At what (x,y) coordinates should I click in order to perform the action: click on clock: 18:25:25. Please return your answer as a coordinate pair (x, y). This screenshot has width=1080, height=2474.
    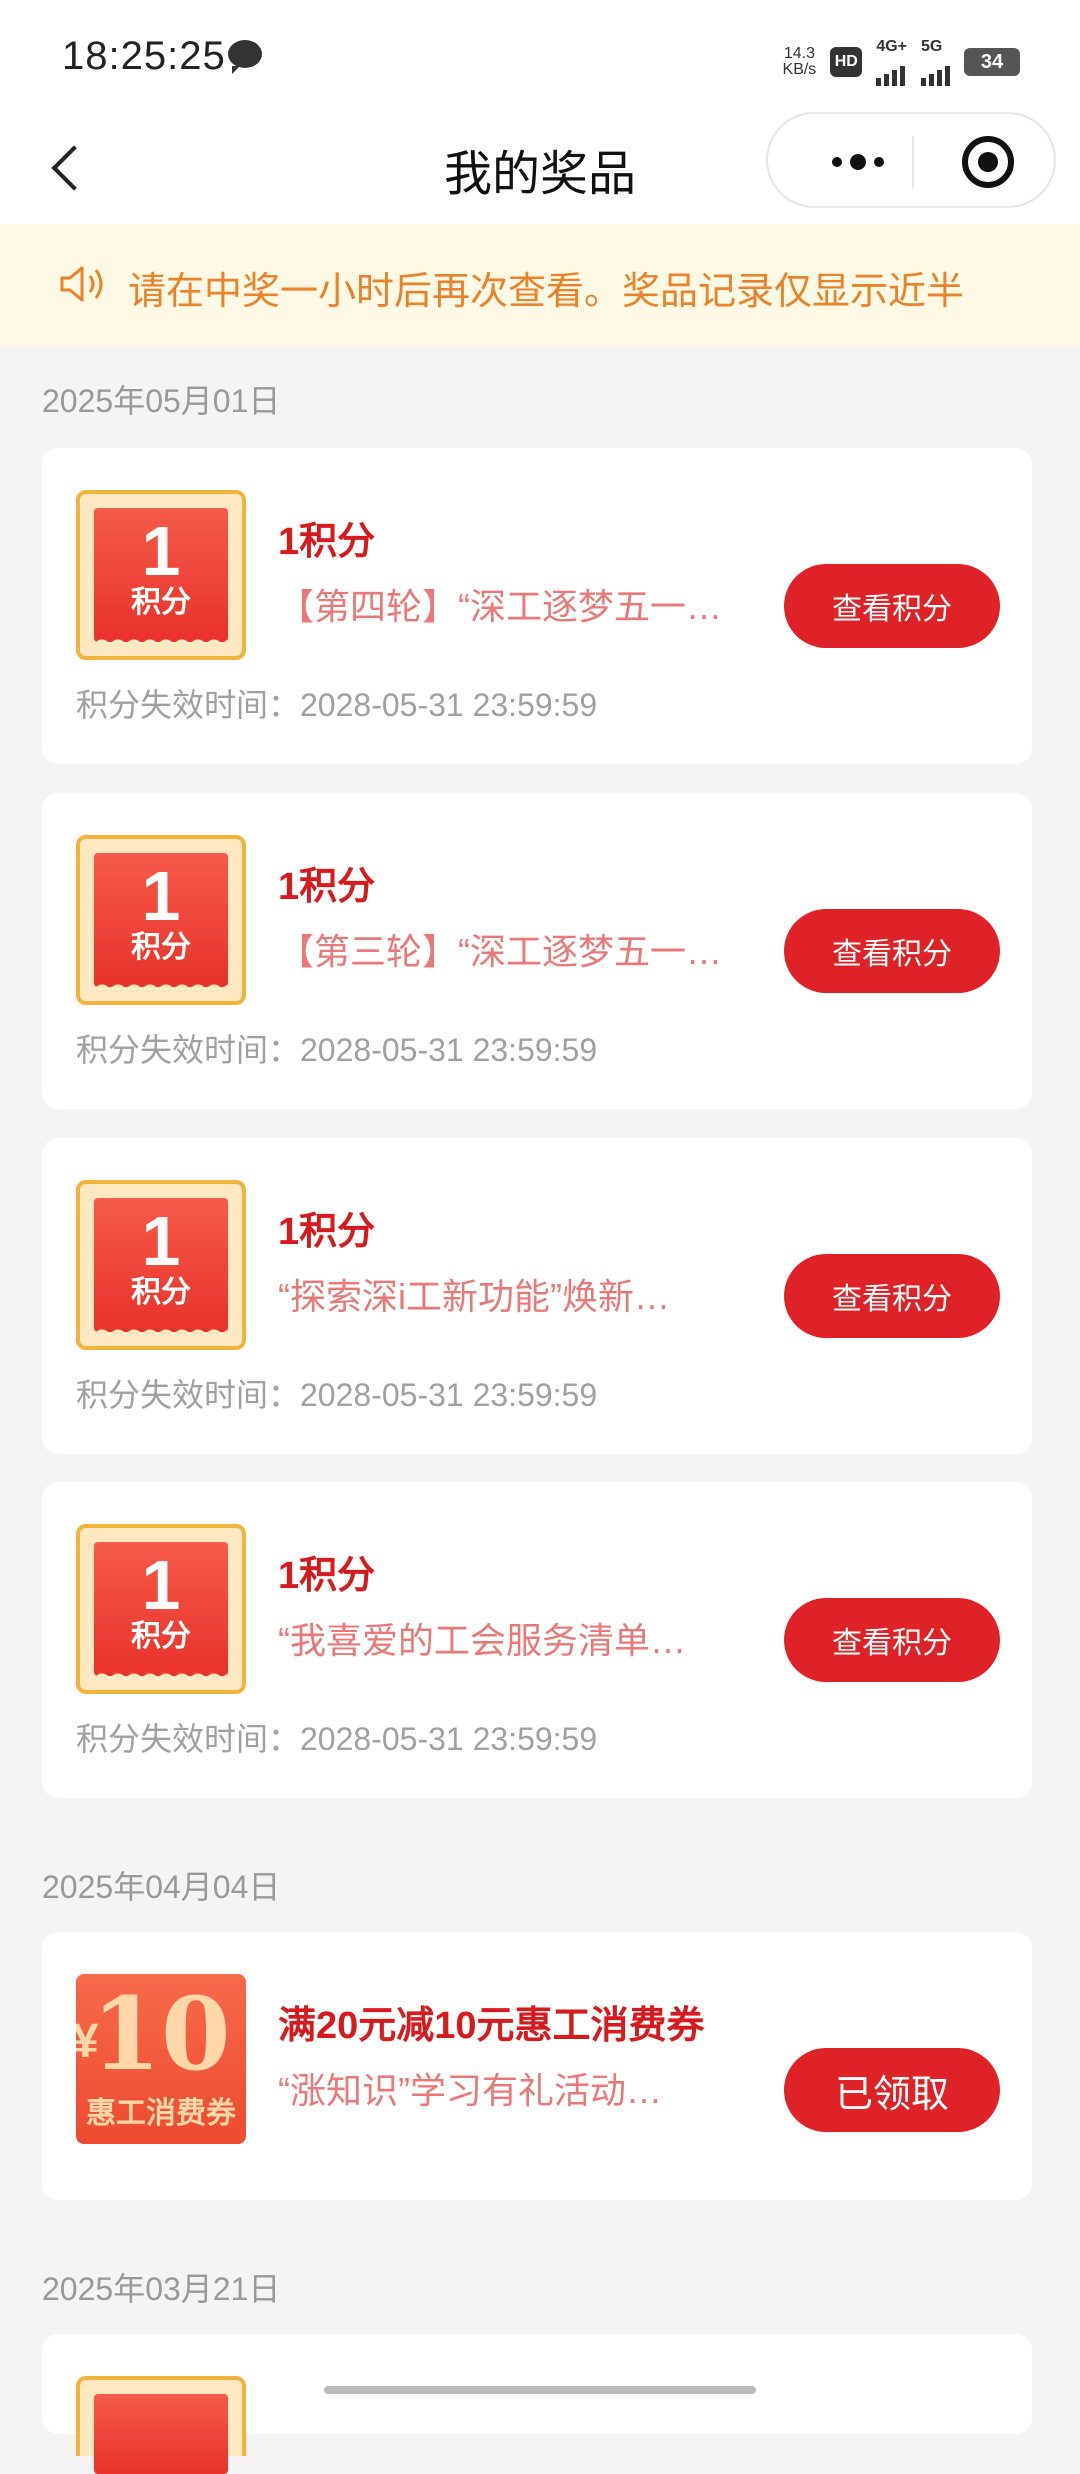
    Looking at the image, I should click on (144, 56).